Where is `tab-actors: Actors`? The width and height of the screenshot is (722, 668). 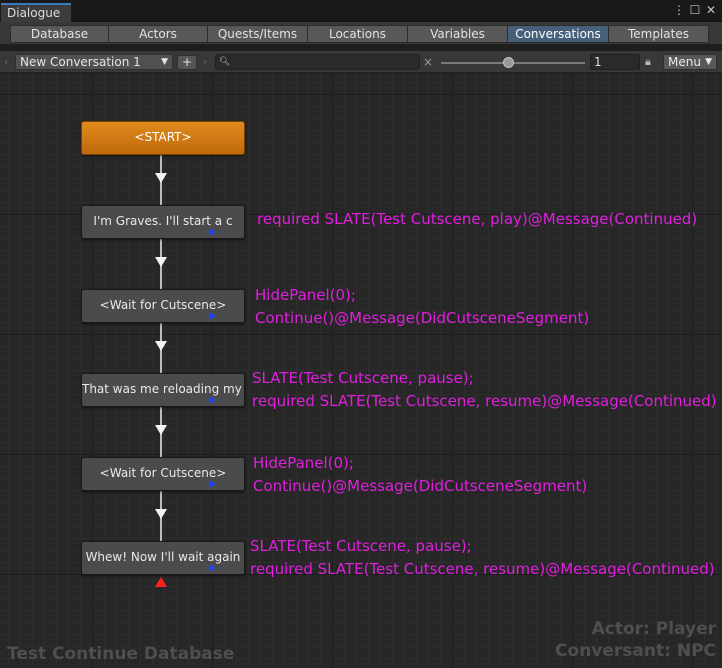
tab-actors: Actors is located at coordinates (158, 34).